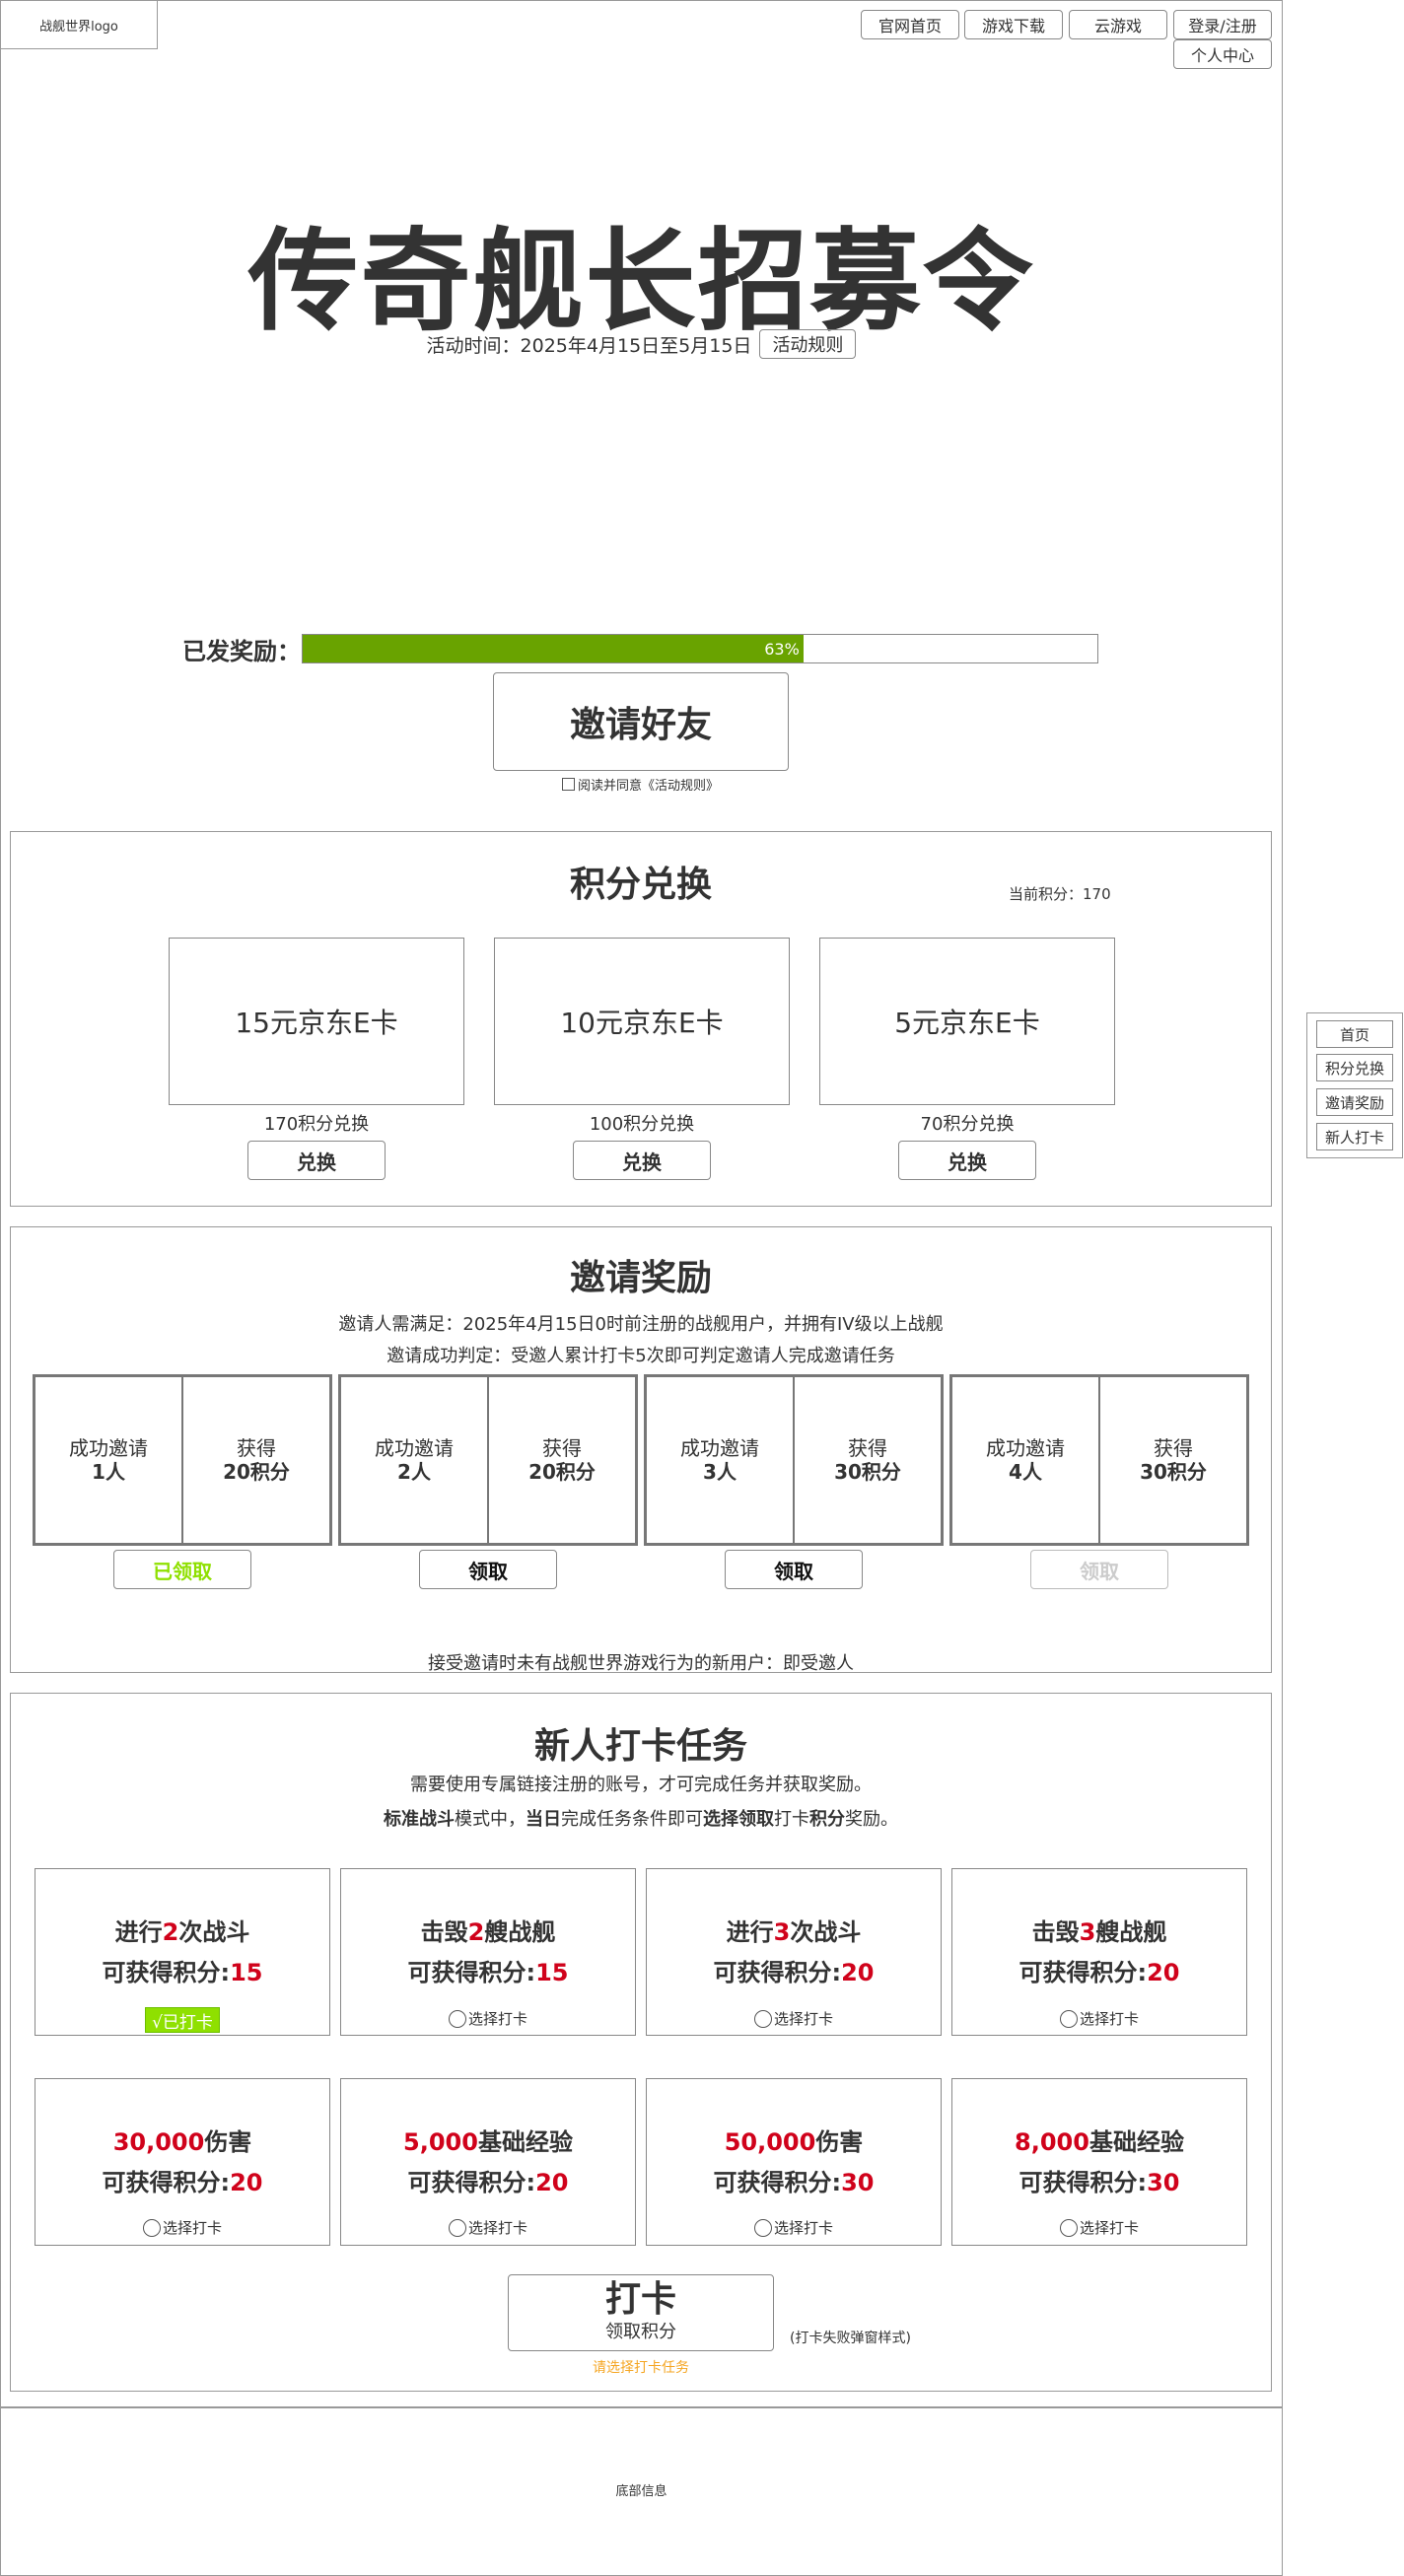 The width and height of the screenshot is (1404, 2576). I want to click on activity-time: 活动时间：2025年4月15日至5月15日, so click(589, 346).